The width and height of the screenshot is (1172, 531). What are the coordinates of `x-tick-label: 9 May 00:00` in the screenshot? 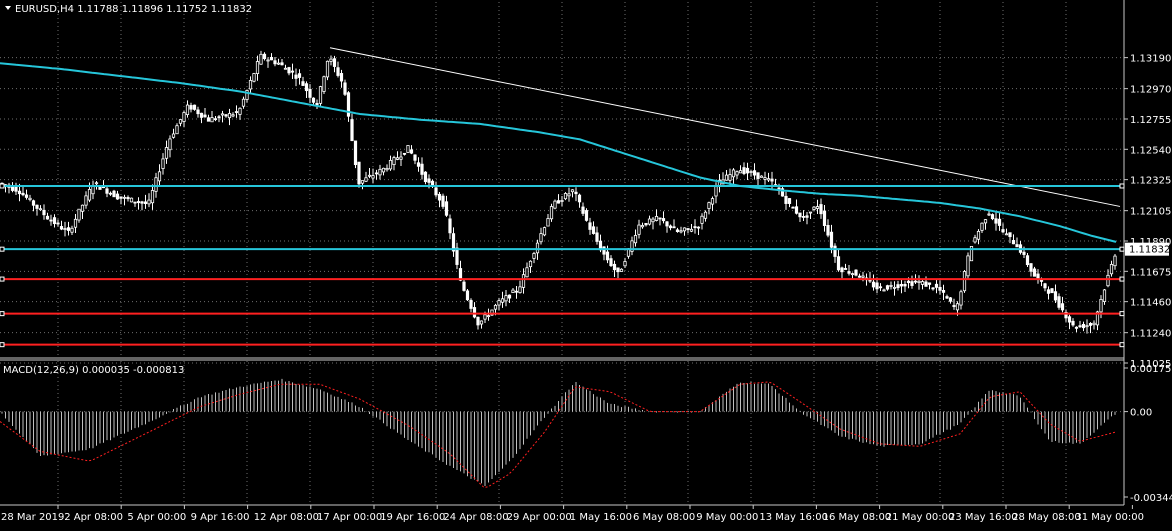 It's located at (727, 517).